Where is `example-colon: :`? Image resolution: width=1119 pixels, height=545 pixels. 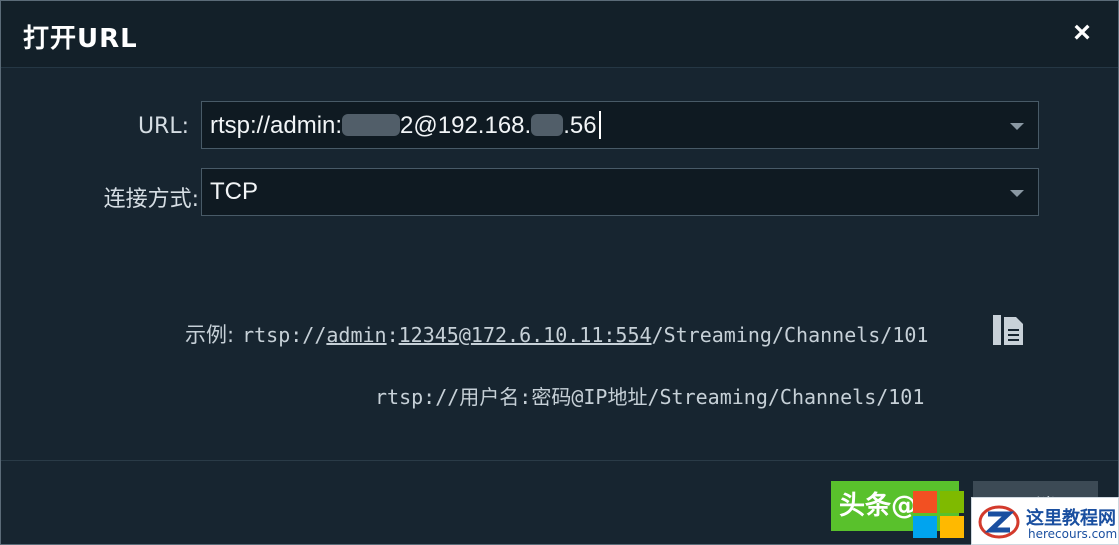 example-colon: : is located at coordinates (392, 335).